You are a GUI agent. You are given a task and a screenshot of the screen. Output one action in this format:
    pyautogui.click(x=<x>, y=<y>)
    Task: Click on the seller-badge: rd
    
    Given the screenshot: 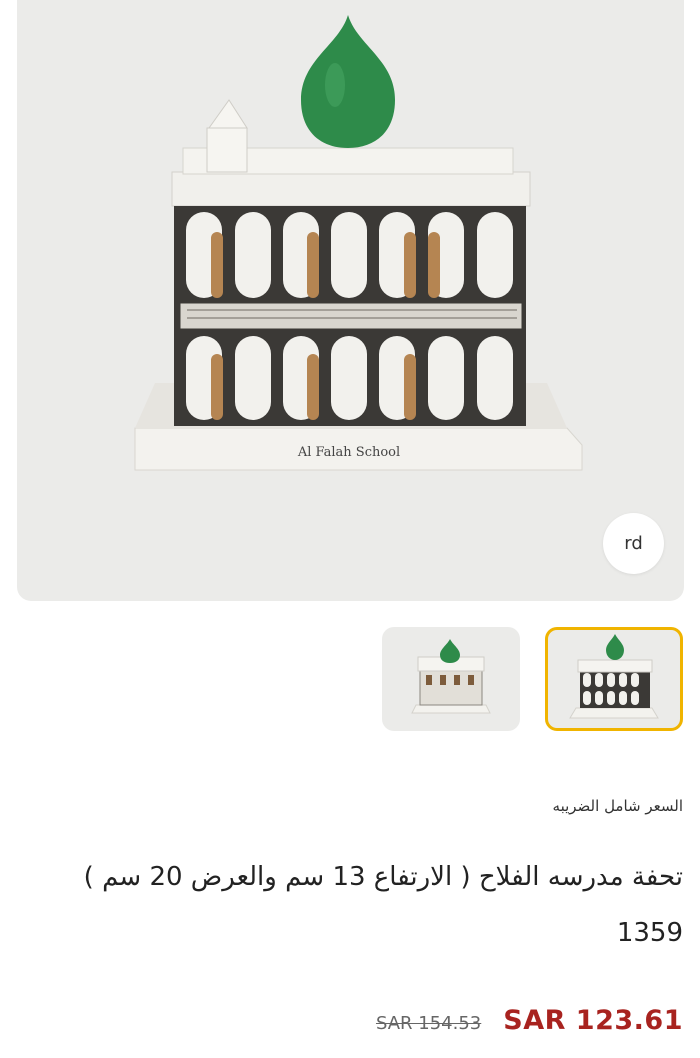 What is the action you would take?
    pyautogui.click(x=633, y=543)
    